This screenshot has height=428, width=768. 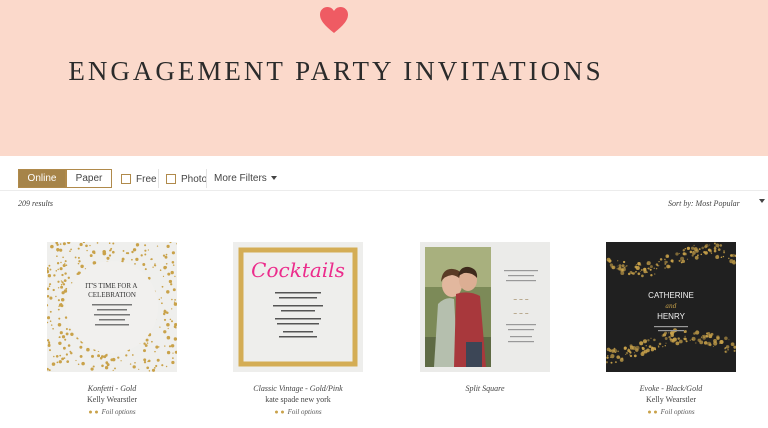 I want to click on photo-label: Photo, so click(x=194, y=179).